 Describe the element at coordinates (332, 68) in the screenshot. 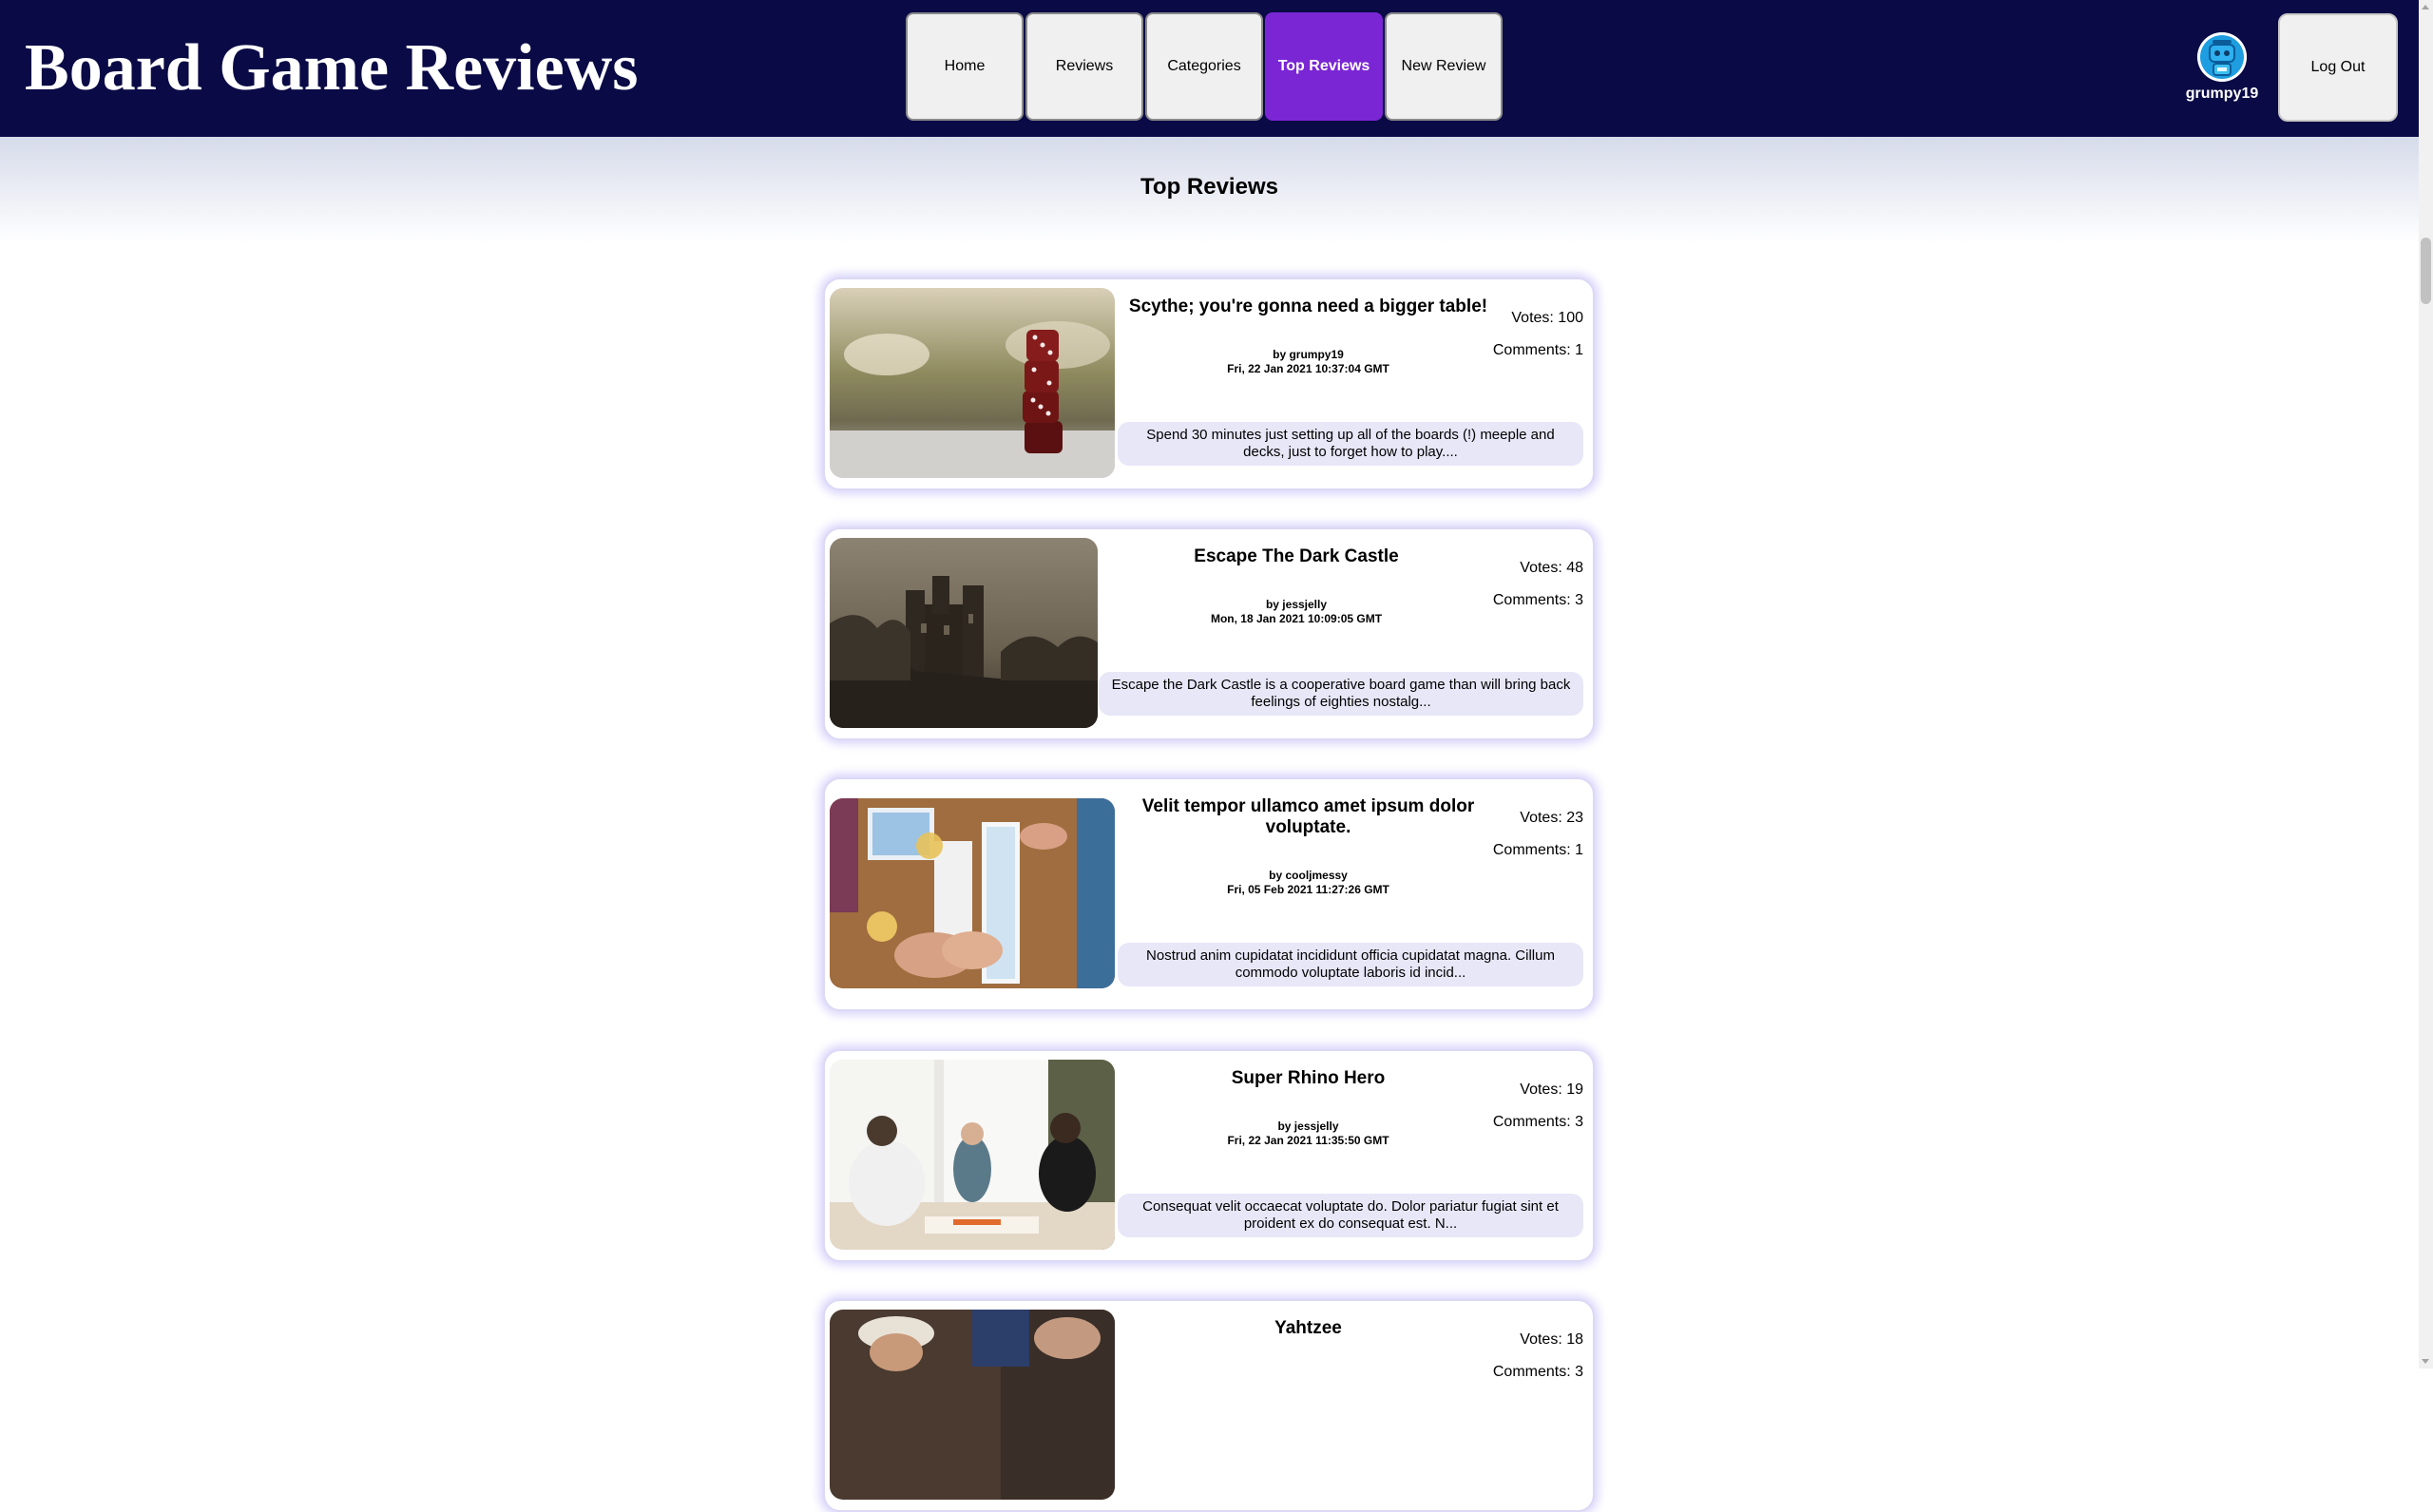

I see `site-title: Board Game Reviews` at that location.